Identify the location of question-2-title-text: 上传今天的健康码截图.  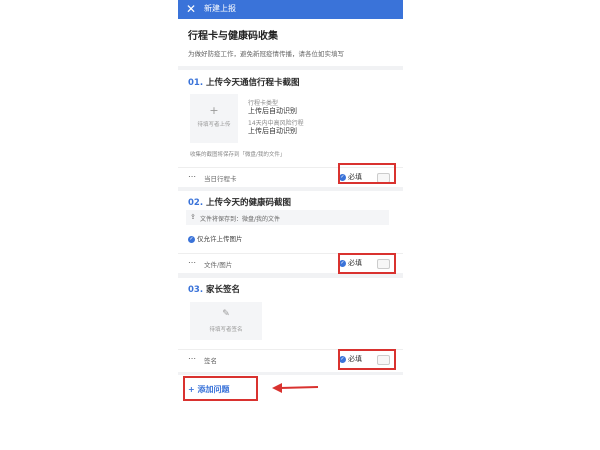
(249, 203).